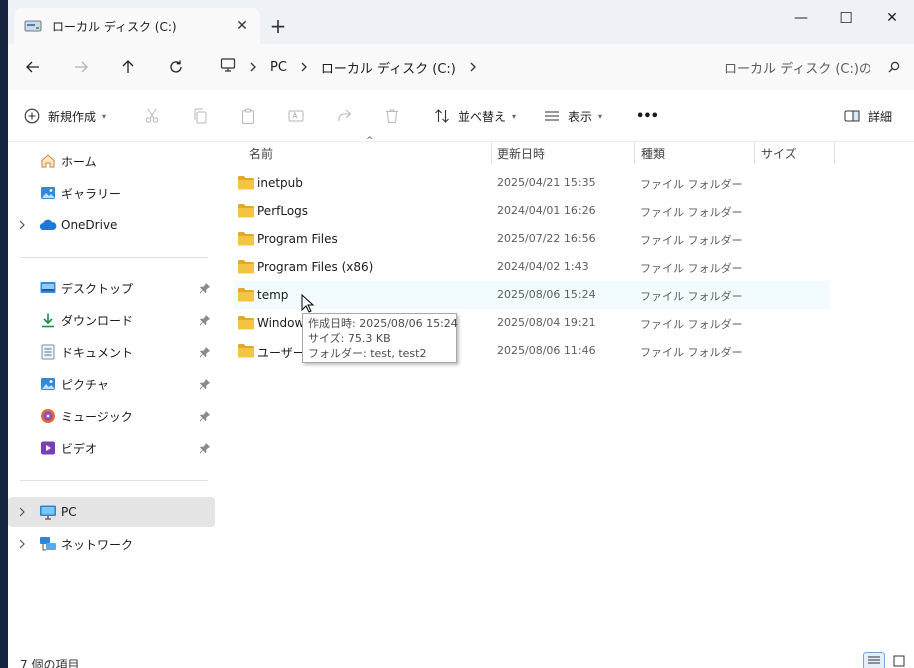  I want to click on details-view-button, so click(874, 660).